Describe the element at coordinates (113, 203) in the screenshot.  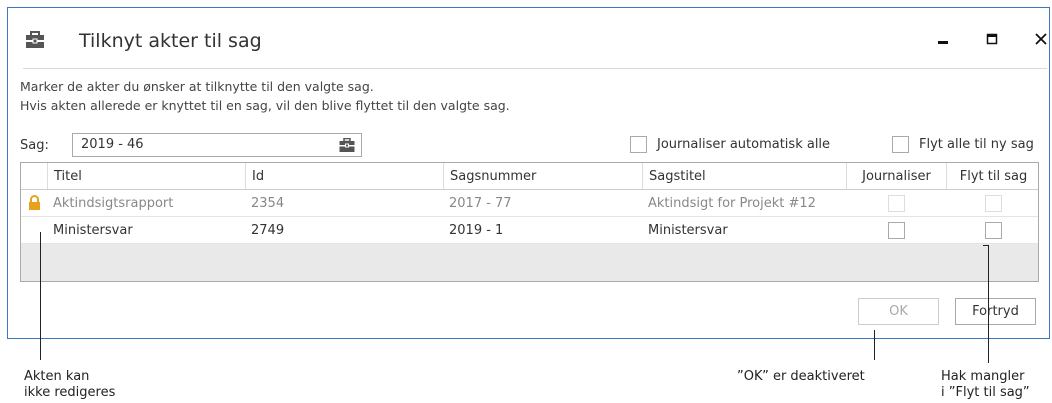
I see `cell-titel: Aktindsigtsrapport` at that location.